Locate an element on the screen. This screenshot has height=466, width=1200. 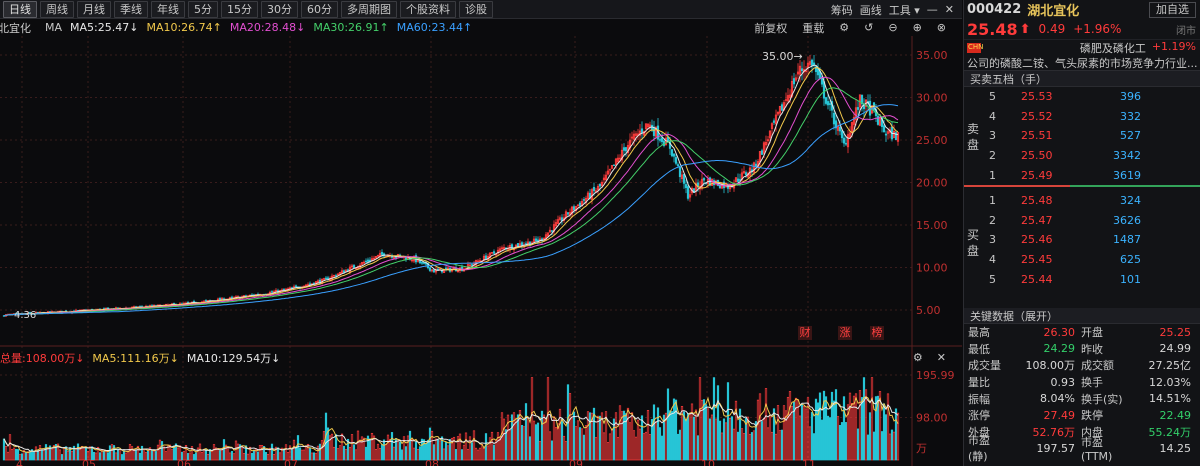
industry-line: CHN 磷肥及磷化工 +1.19% is located at coordinates (1082, 47).